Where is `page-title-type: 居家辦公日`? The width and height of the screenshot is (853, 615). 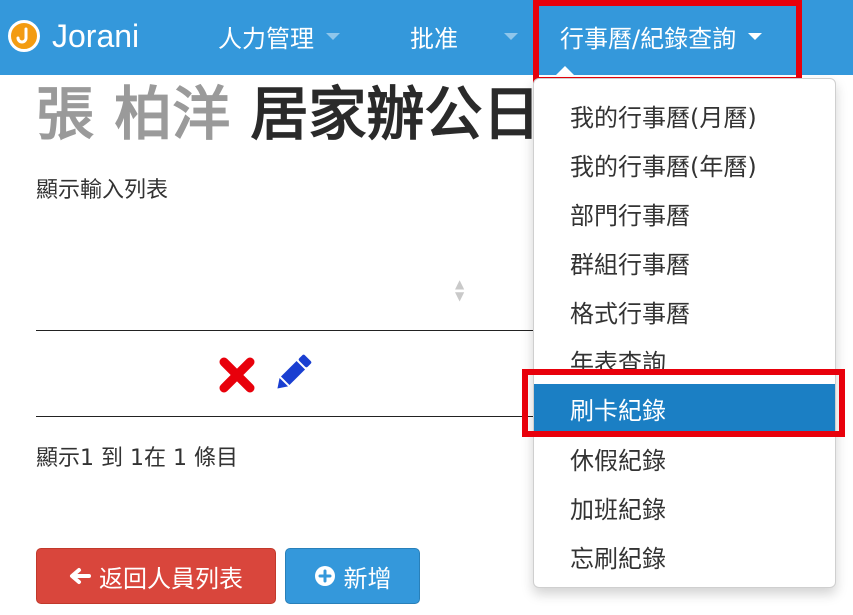
page-title-type: 居家辦公日 is located at coordinates (395, 114).